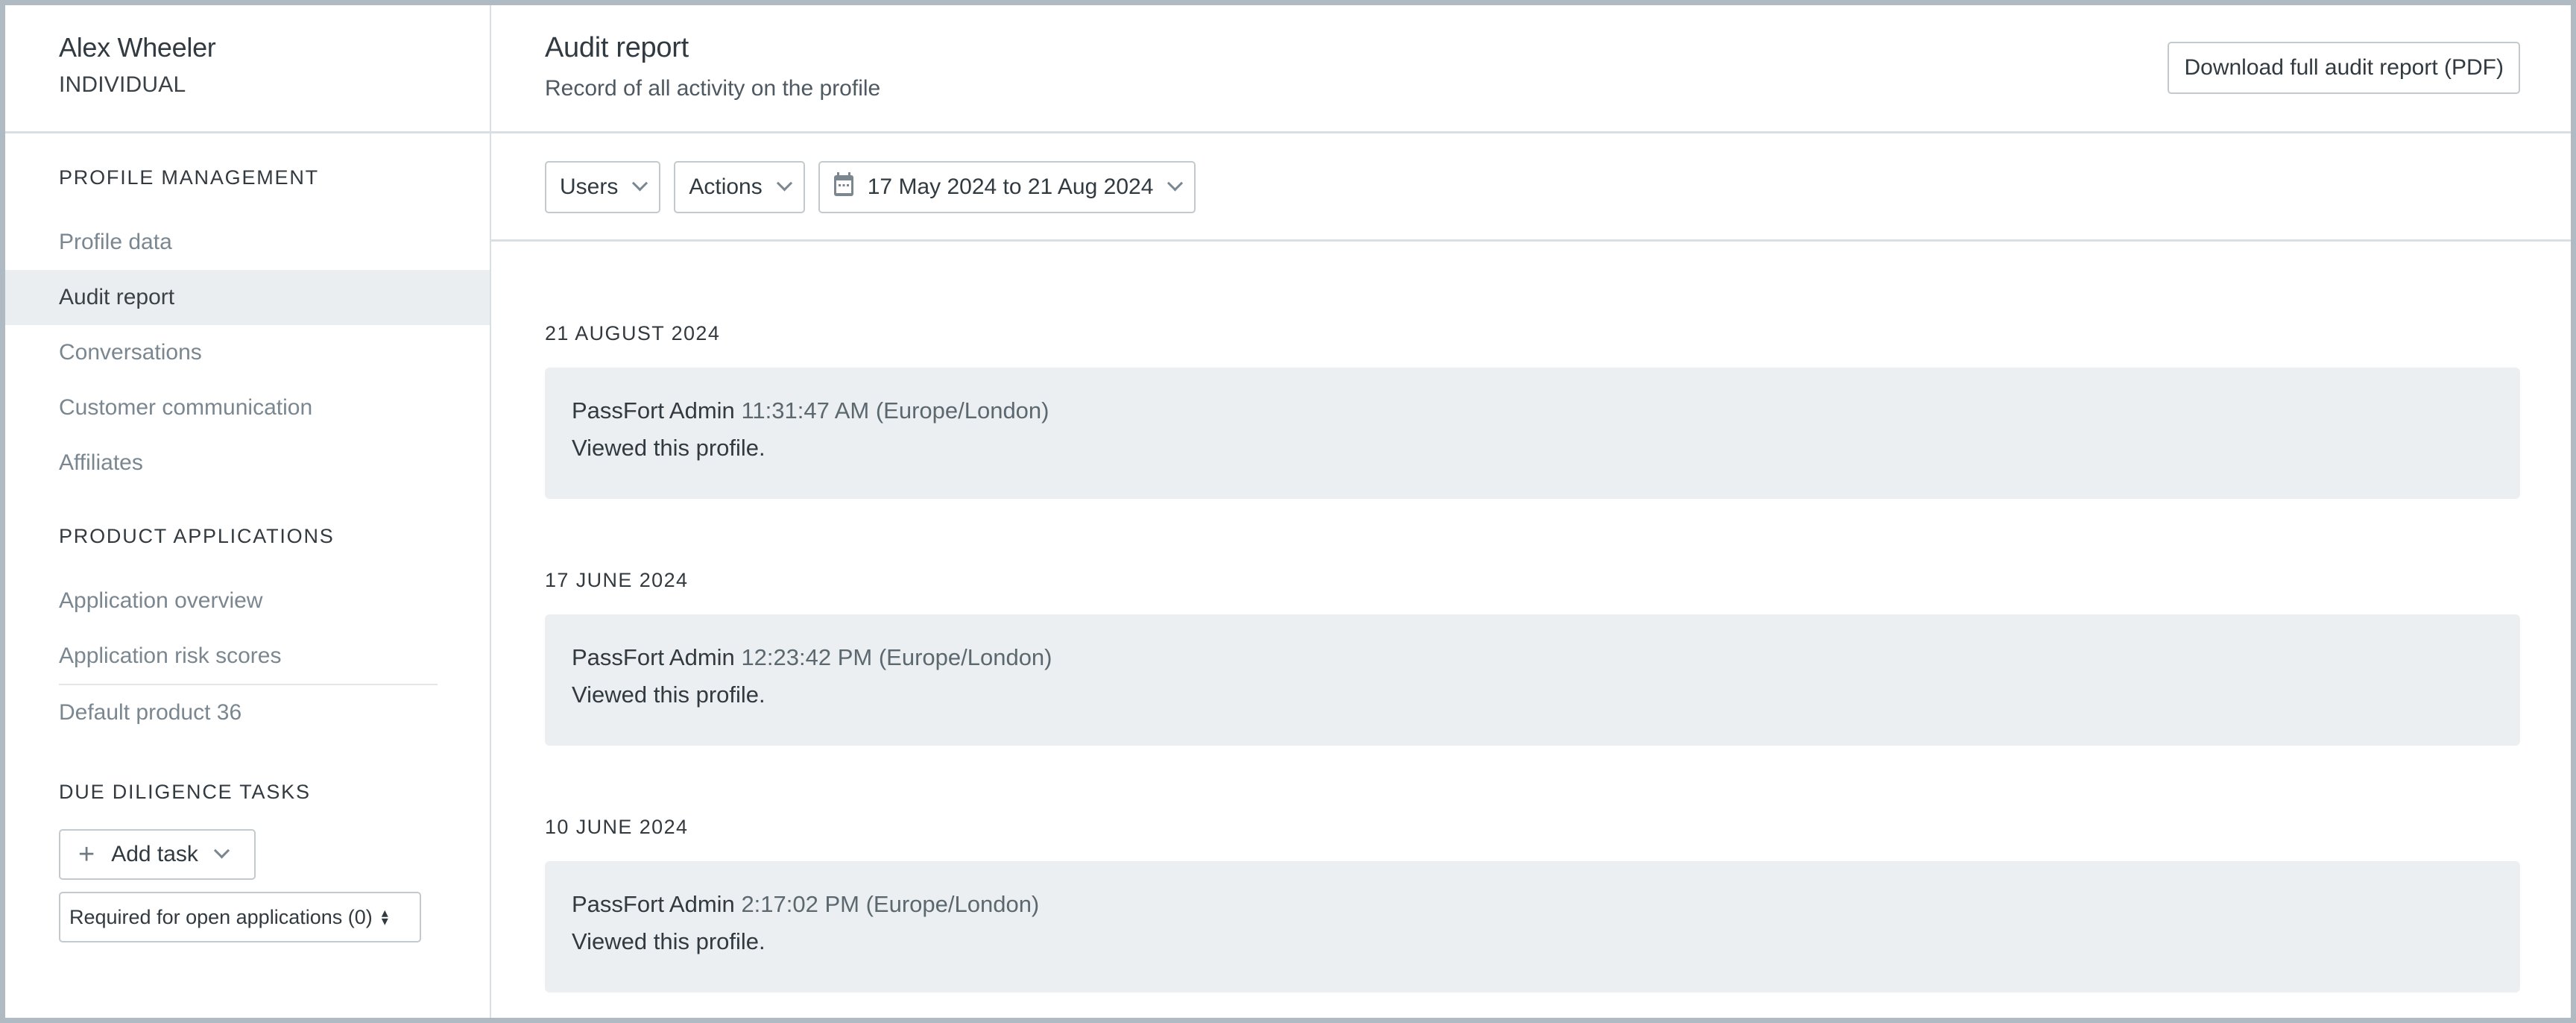 The width and height of the screenshot is (2576, 1023). Describe the element at coordinates (221, 916) in the screenshot. I see `task-filter-value: Required for open applications (0)` at that location.